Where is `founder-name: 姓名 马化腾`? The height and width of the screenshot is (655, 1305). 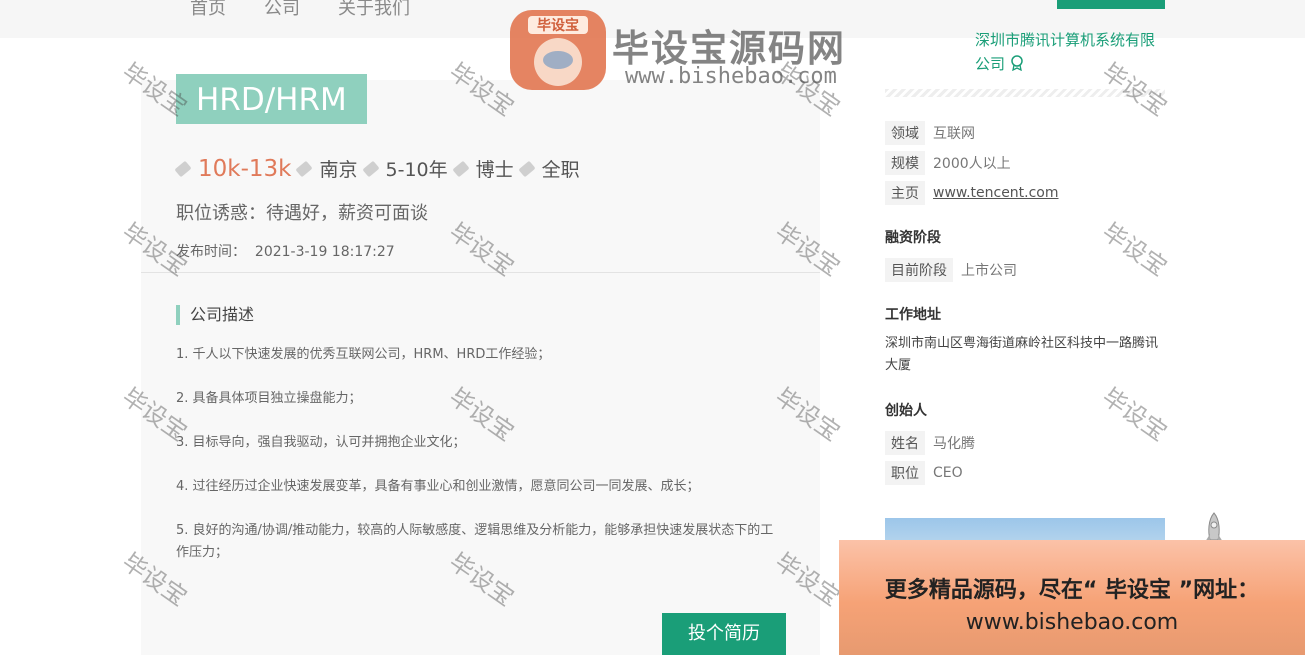
founder-name: 姓名 马化腾 is located at coordinates (930, 443).